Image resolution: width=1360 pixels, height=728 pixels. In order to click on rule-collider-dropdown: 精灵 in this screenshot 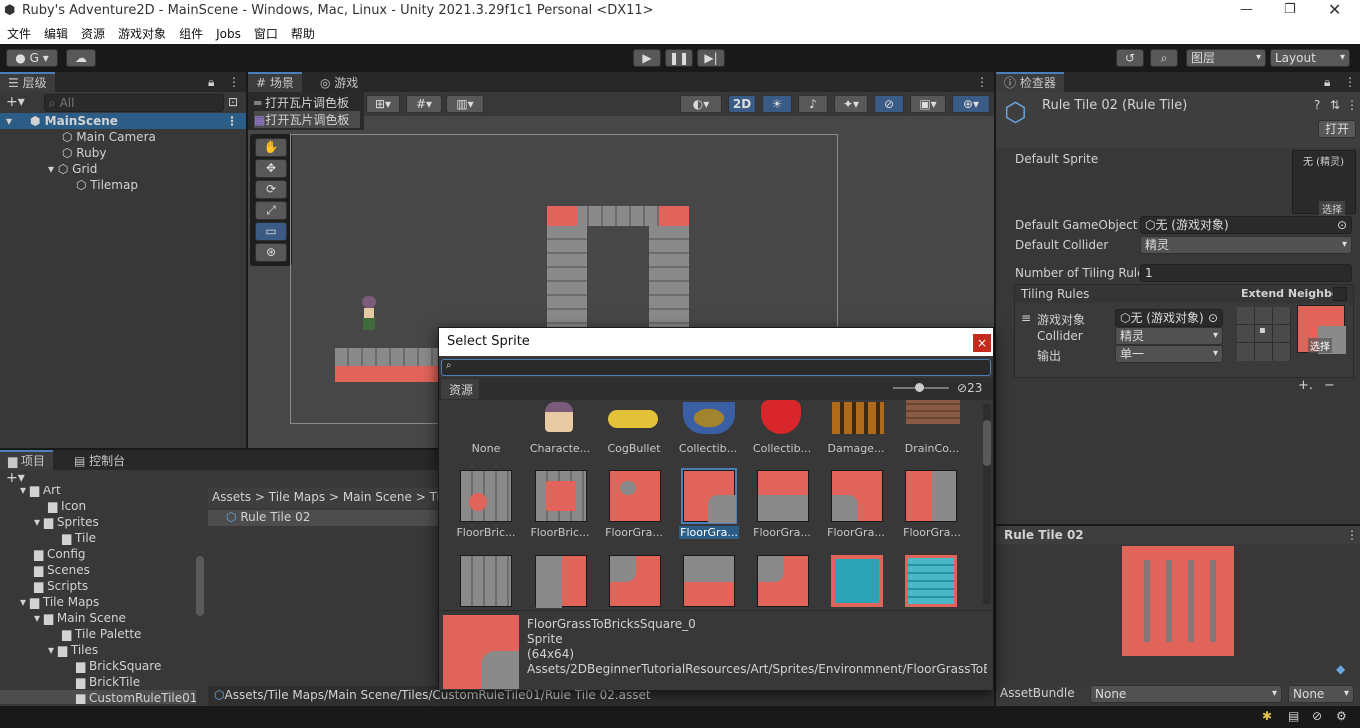, I will do `click(1169, 336)`.